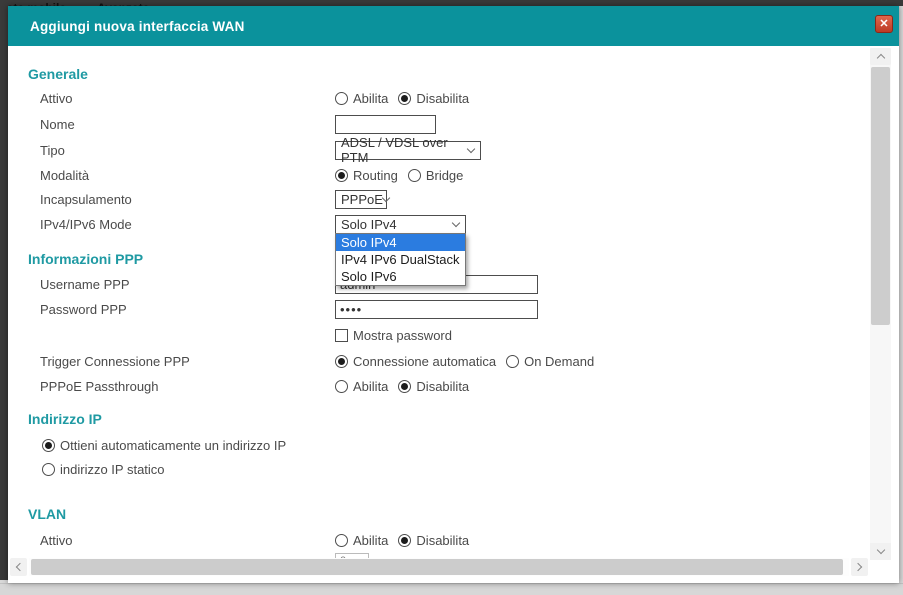 The width and height of the screenshot is (903, 595). What do you see at coordinates (369, 224) in the screenshot?
I see `selected-value: Solo IPv4` at bounding box center [369, 224].